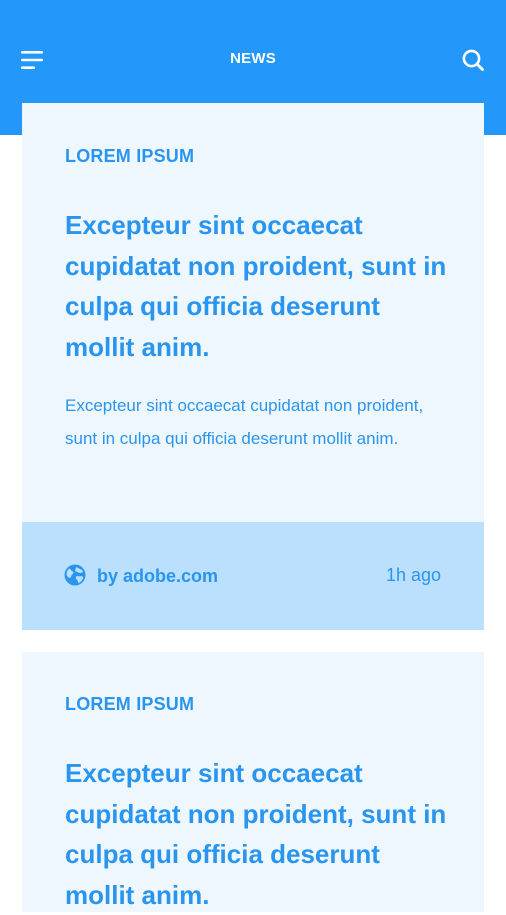  I want to click on timestamp: 1h ago, so click(413, 575).